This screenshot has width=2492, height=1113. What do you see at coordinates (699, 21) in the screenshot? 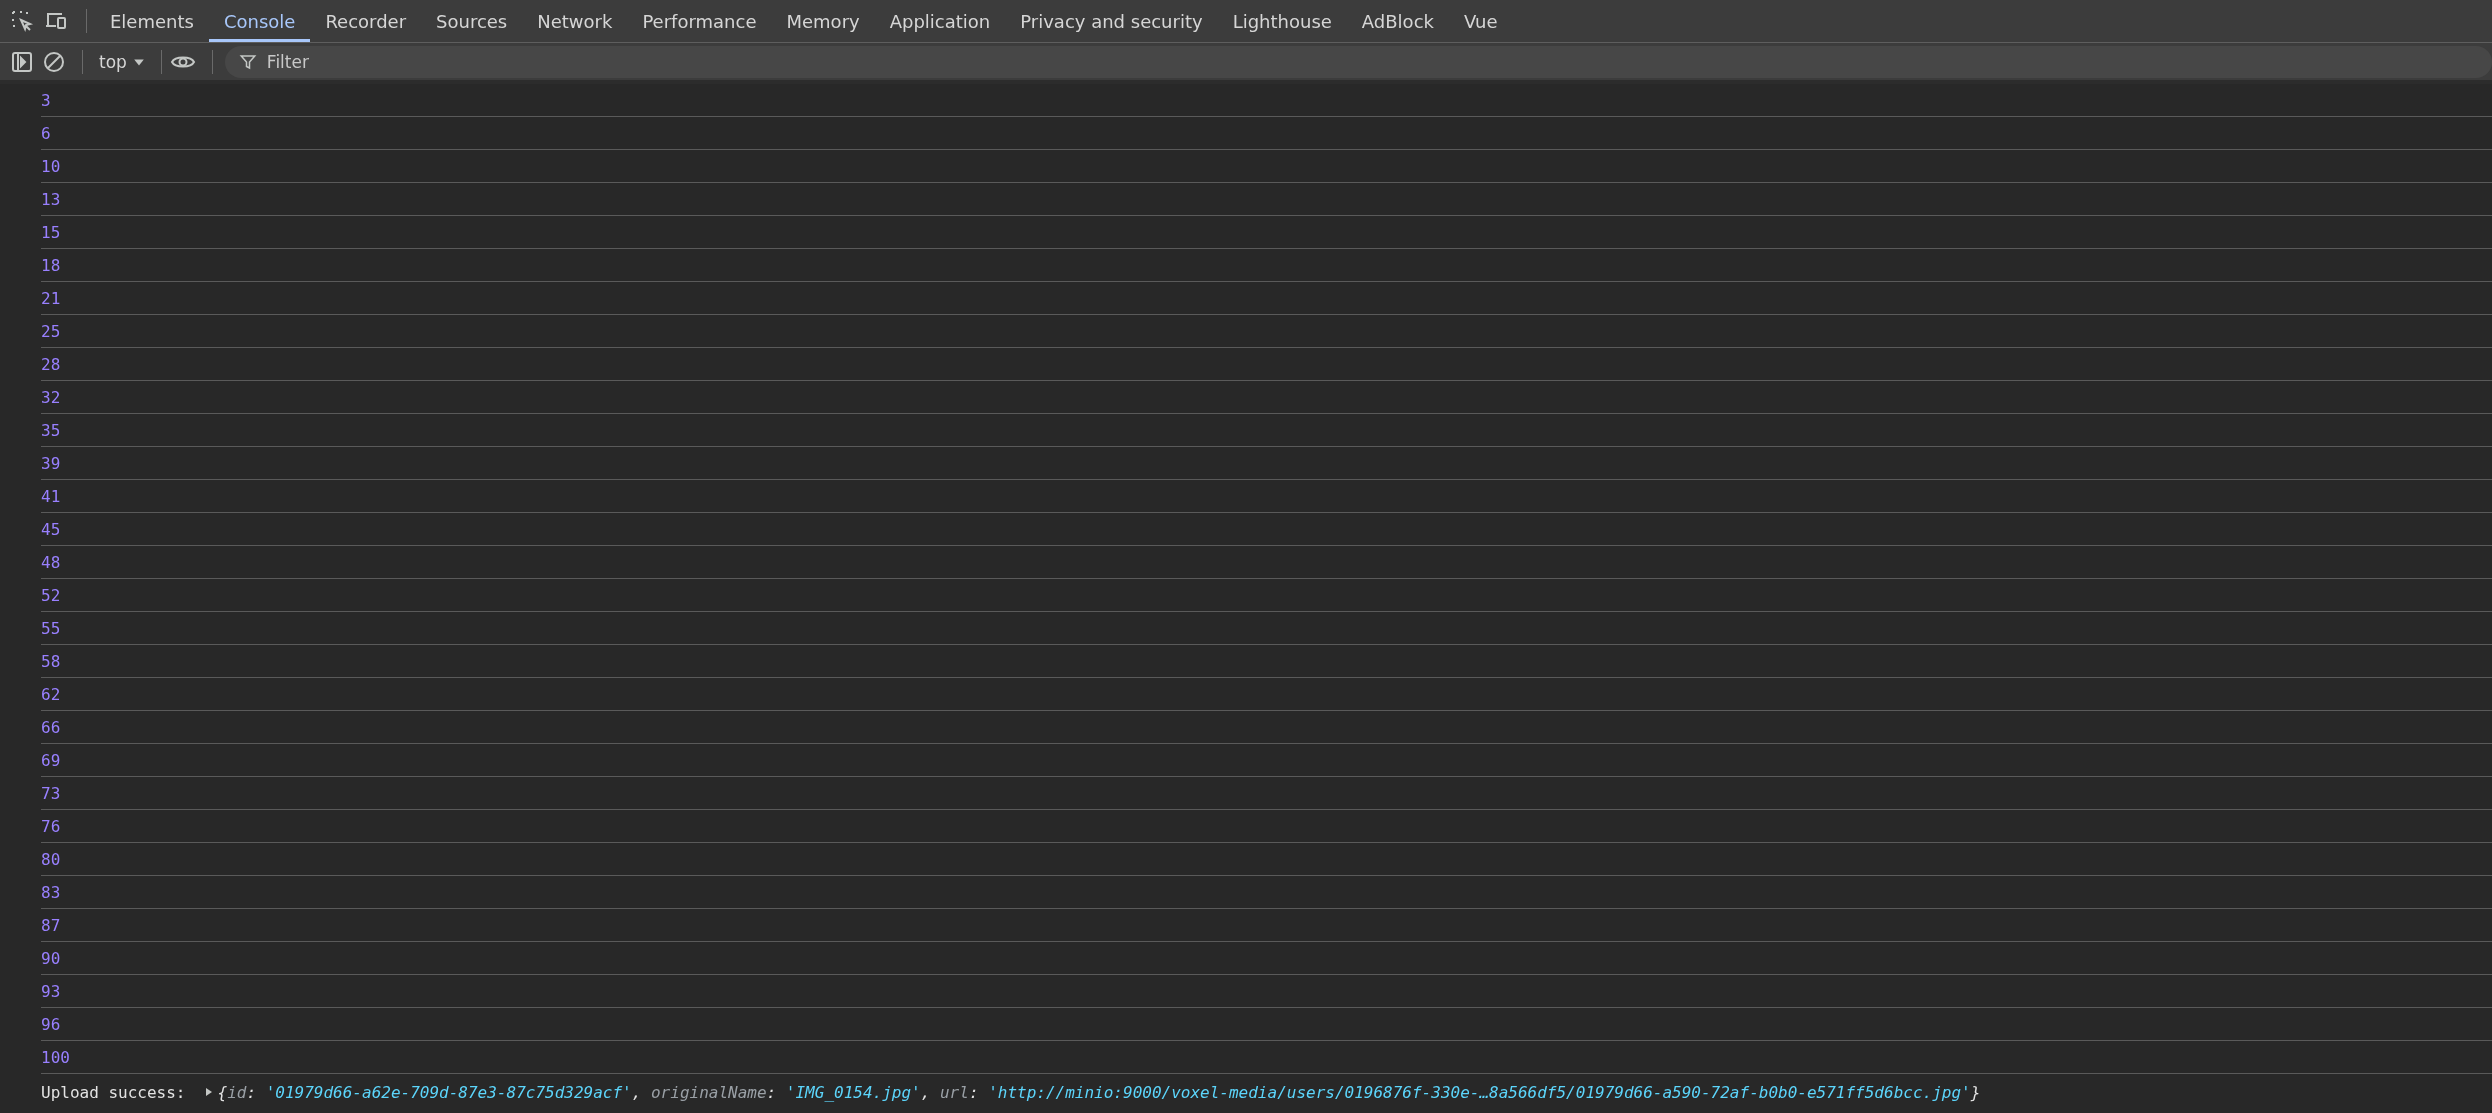
I see `panel-tab: Performance` at bounding box center [699, 21].